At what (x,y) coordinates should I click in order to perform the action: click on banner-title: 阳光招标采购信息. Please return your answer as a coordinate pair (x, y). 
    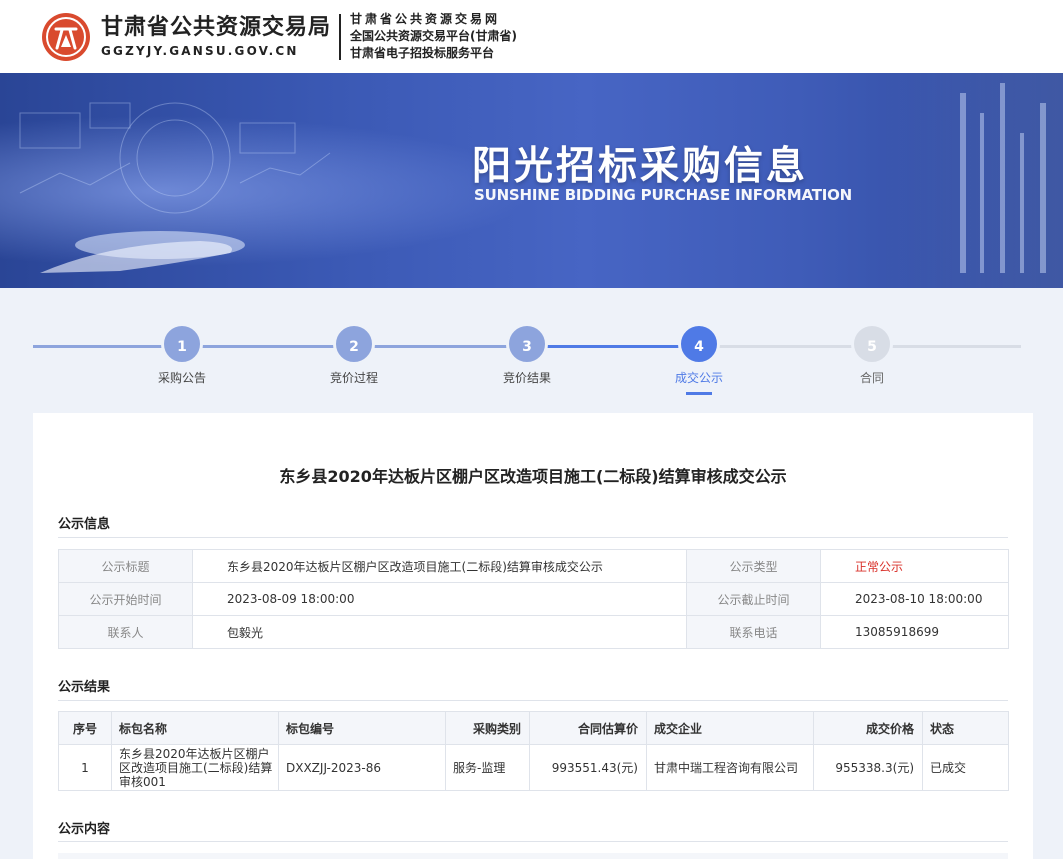
    Looking at the image, I should click on (640, 166).